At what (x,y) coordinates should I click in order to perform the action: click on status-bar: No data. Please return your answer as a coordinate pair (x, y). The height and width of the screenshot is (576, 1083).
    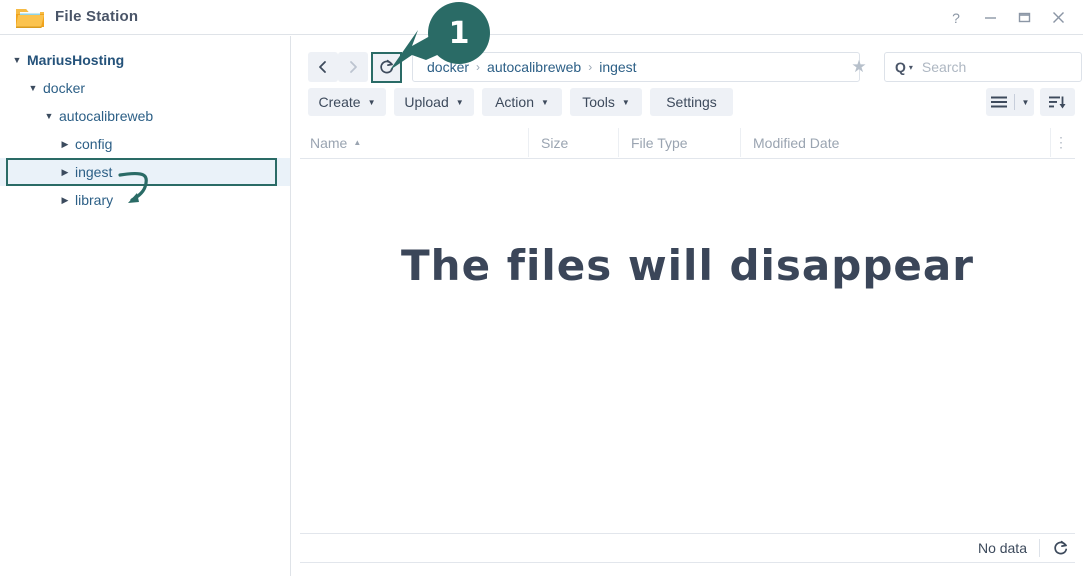
    Looking at the image, I should click on (687, 548).